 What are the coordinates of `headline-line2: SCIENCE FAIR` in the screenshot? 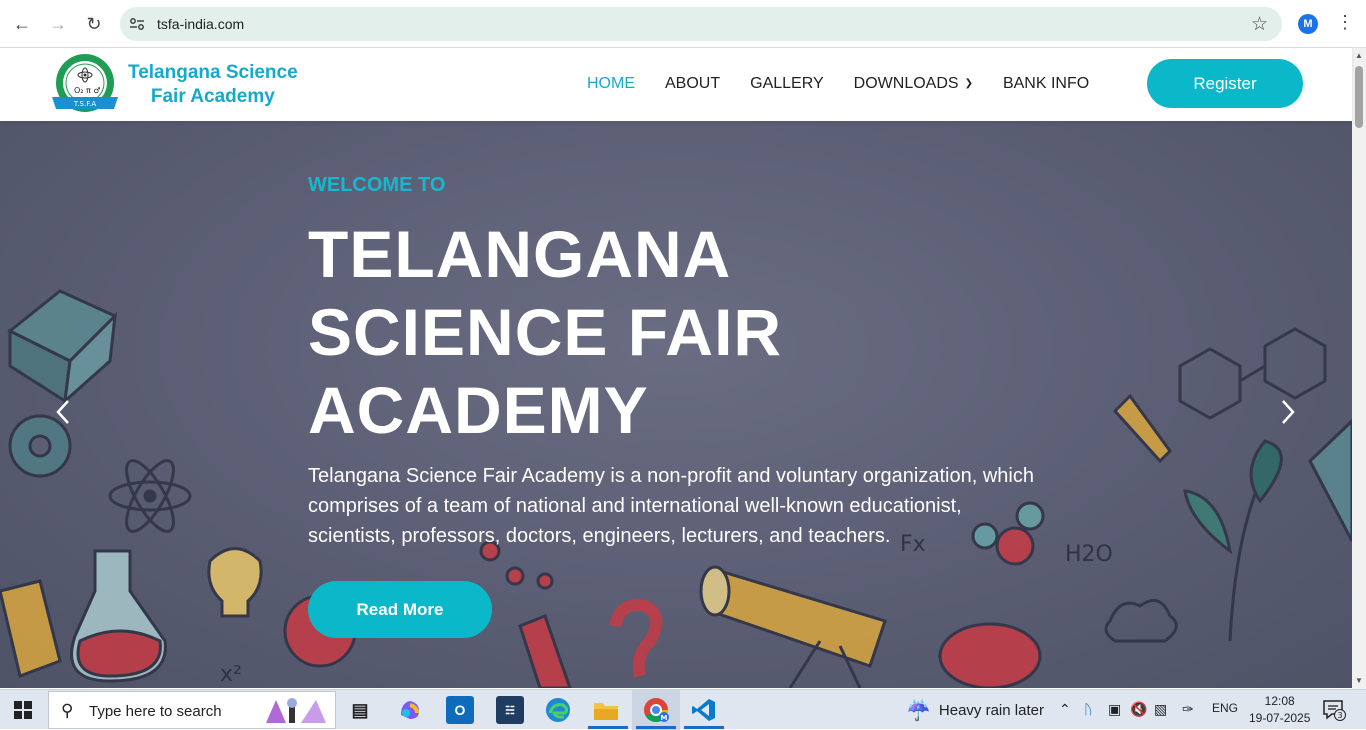 It's located at (545, 332).